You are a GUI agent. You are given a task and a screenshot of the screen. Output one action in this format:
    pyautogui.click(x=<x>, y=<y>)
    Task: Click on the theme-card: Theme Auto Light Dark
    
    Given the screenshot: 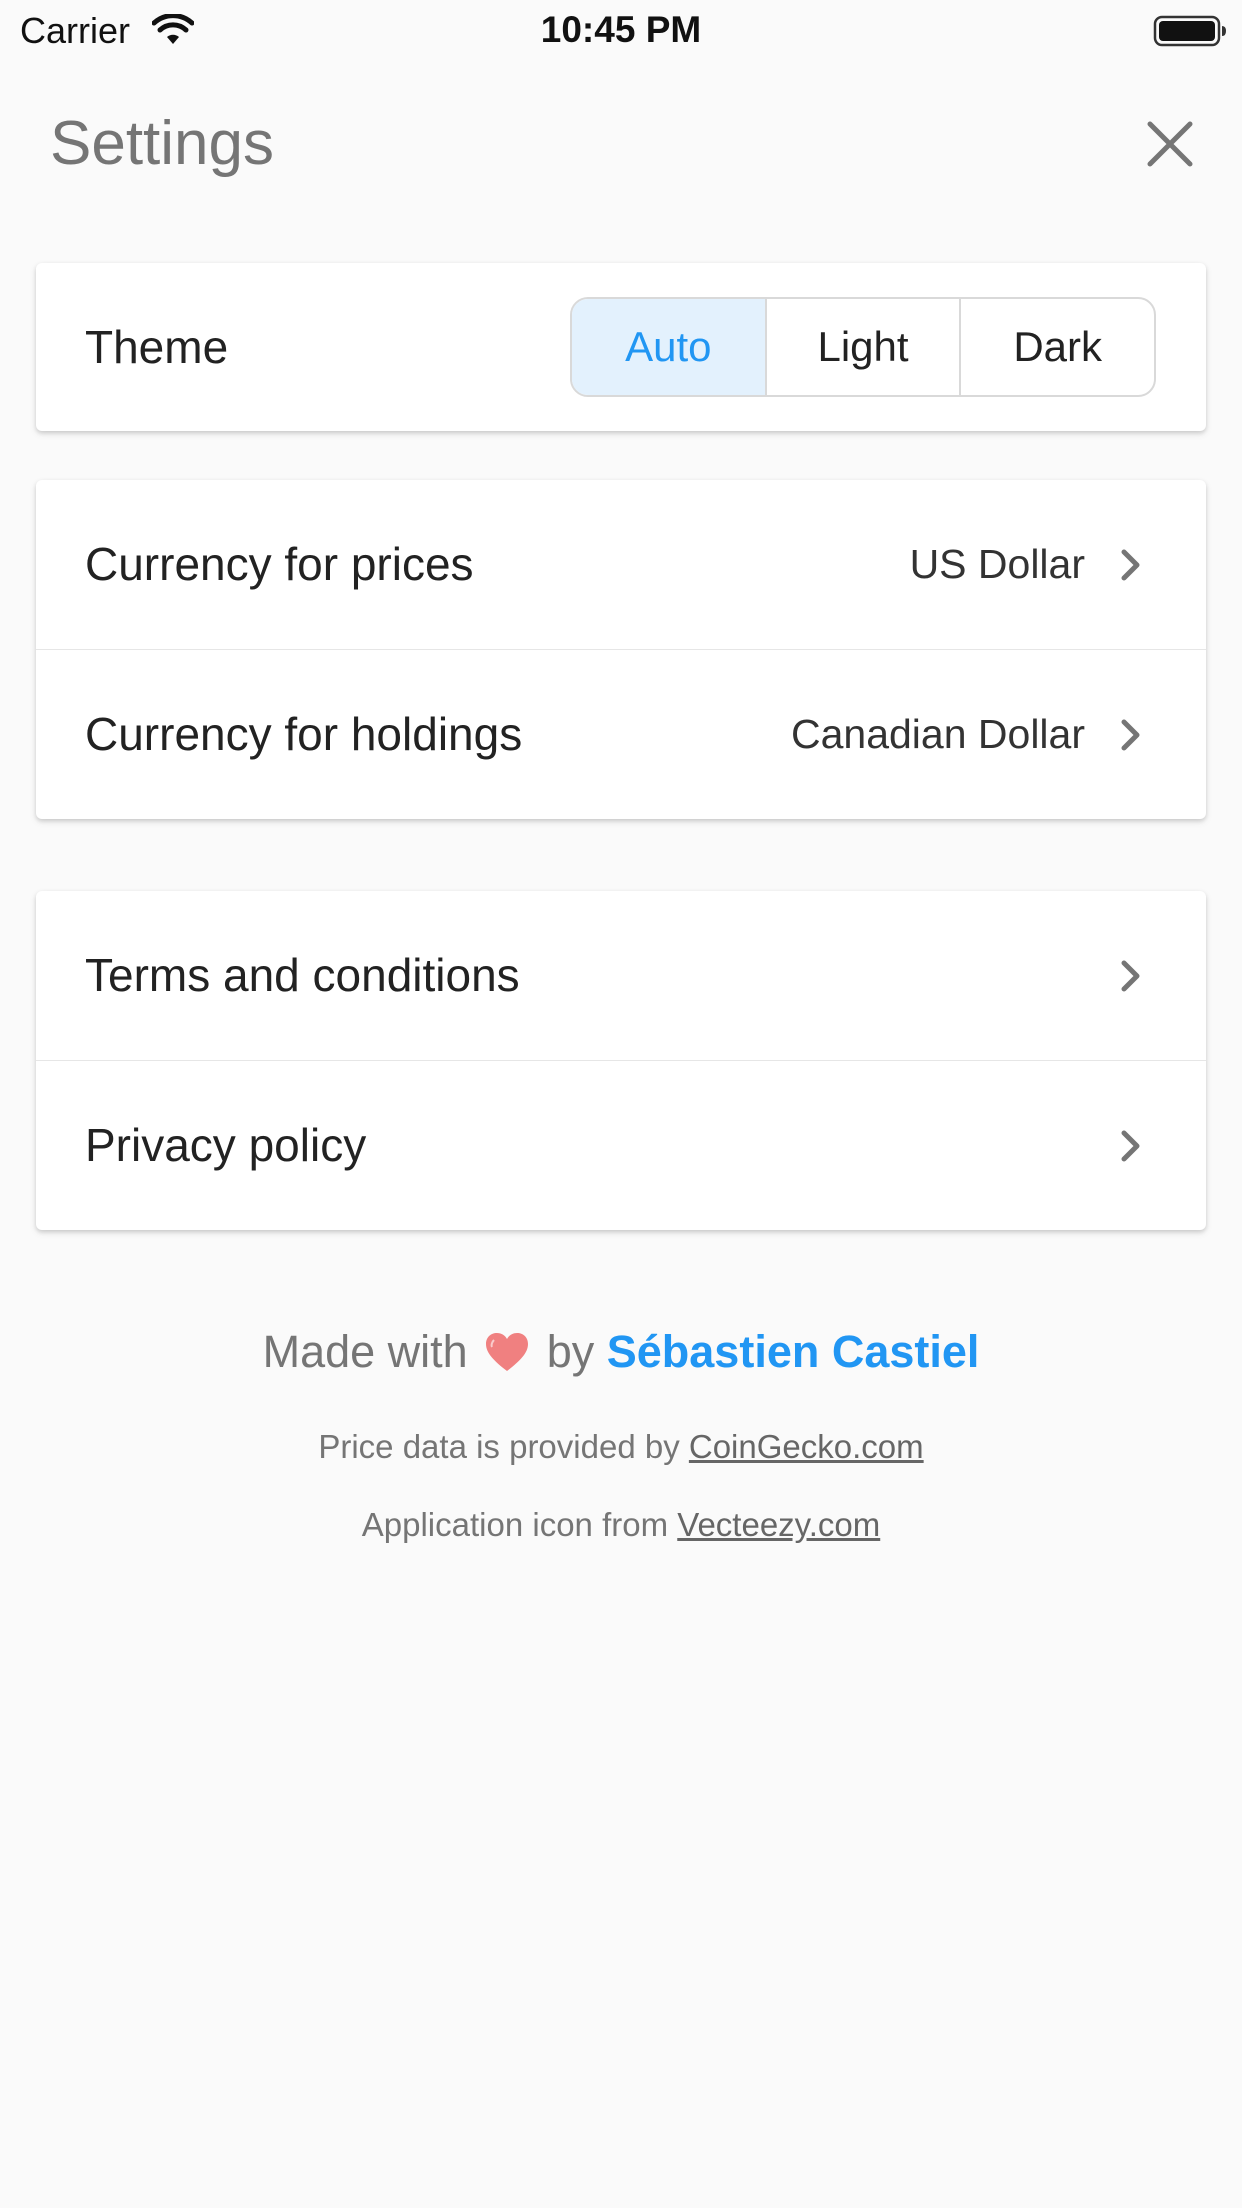 What is the action you would take?
    pyautogui.click(x=621, y=347)
    